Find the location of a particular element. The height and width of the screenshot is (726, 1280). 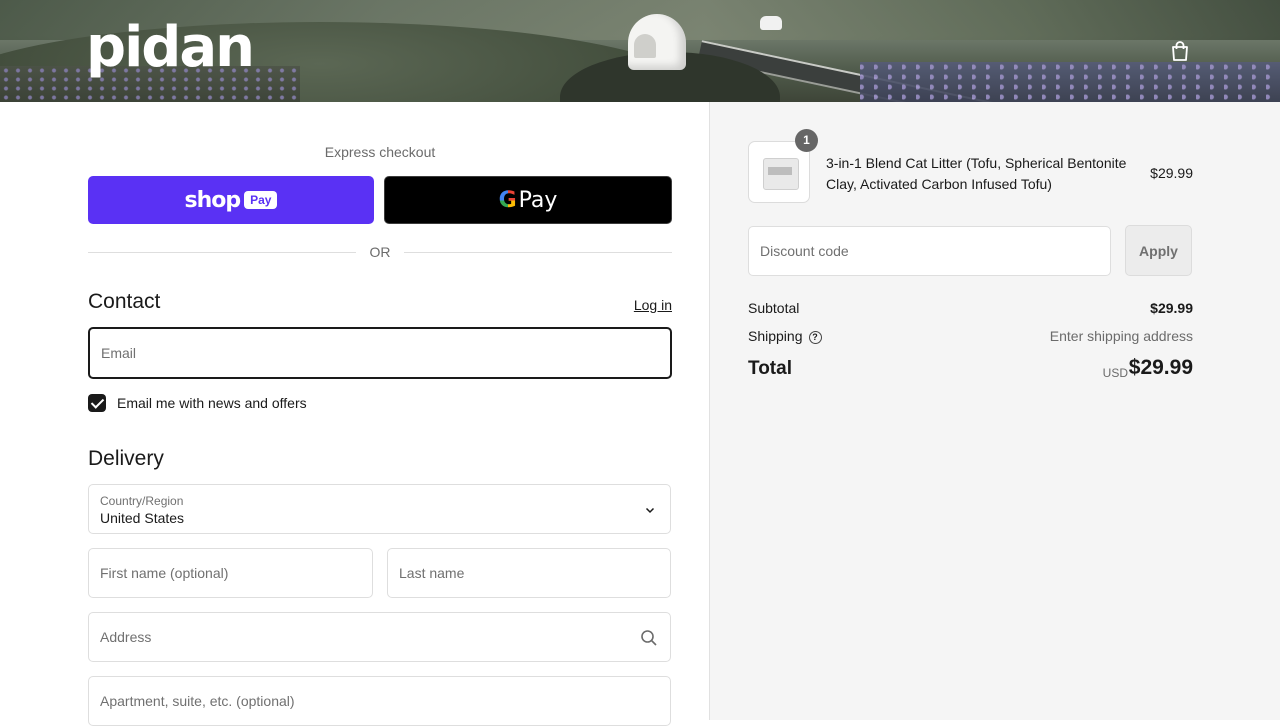

shipping-label: Shipping is located at coordinates (775, 336).